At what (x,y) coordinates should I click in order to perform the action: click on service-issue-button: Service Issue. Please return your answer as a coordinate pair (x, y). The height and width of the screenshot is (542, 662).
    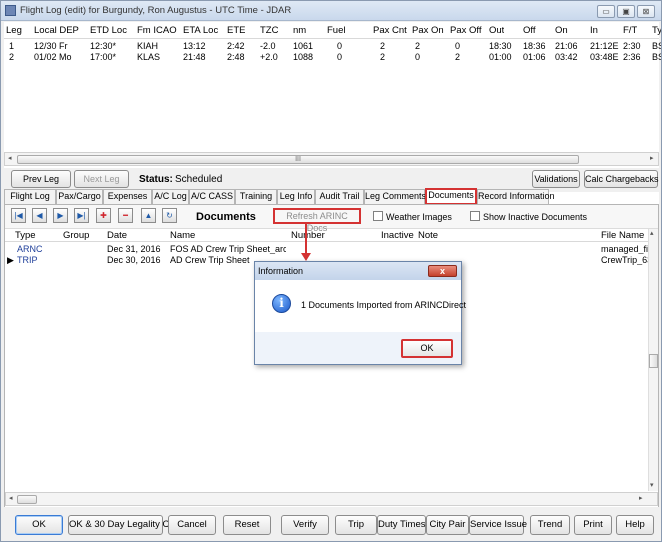
    Looking at the image, I should click on (498, 525).